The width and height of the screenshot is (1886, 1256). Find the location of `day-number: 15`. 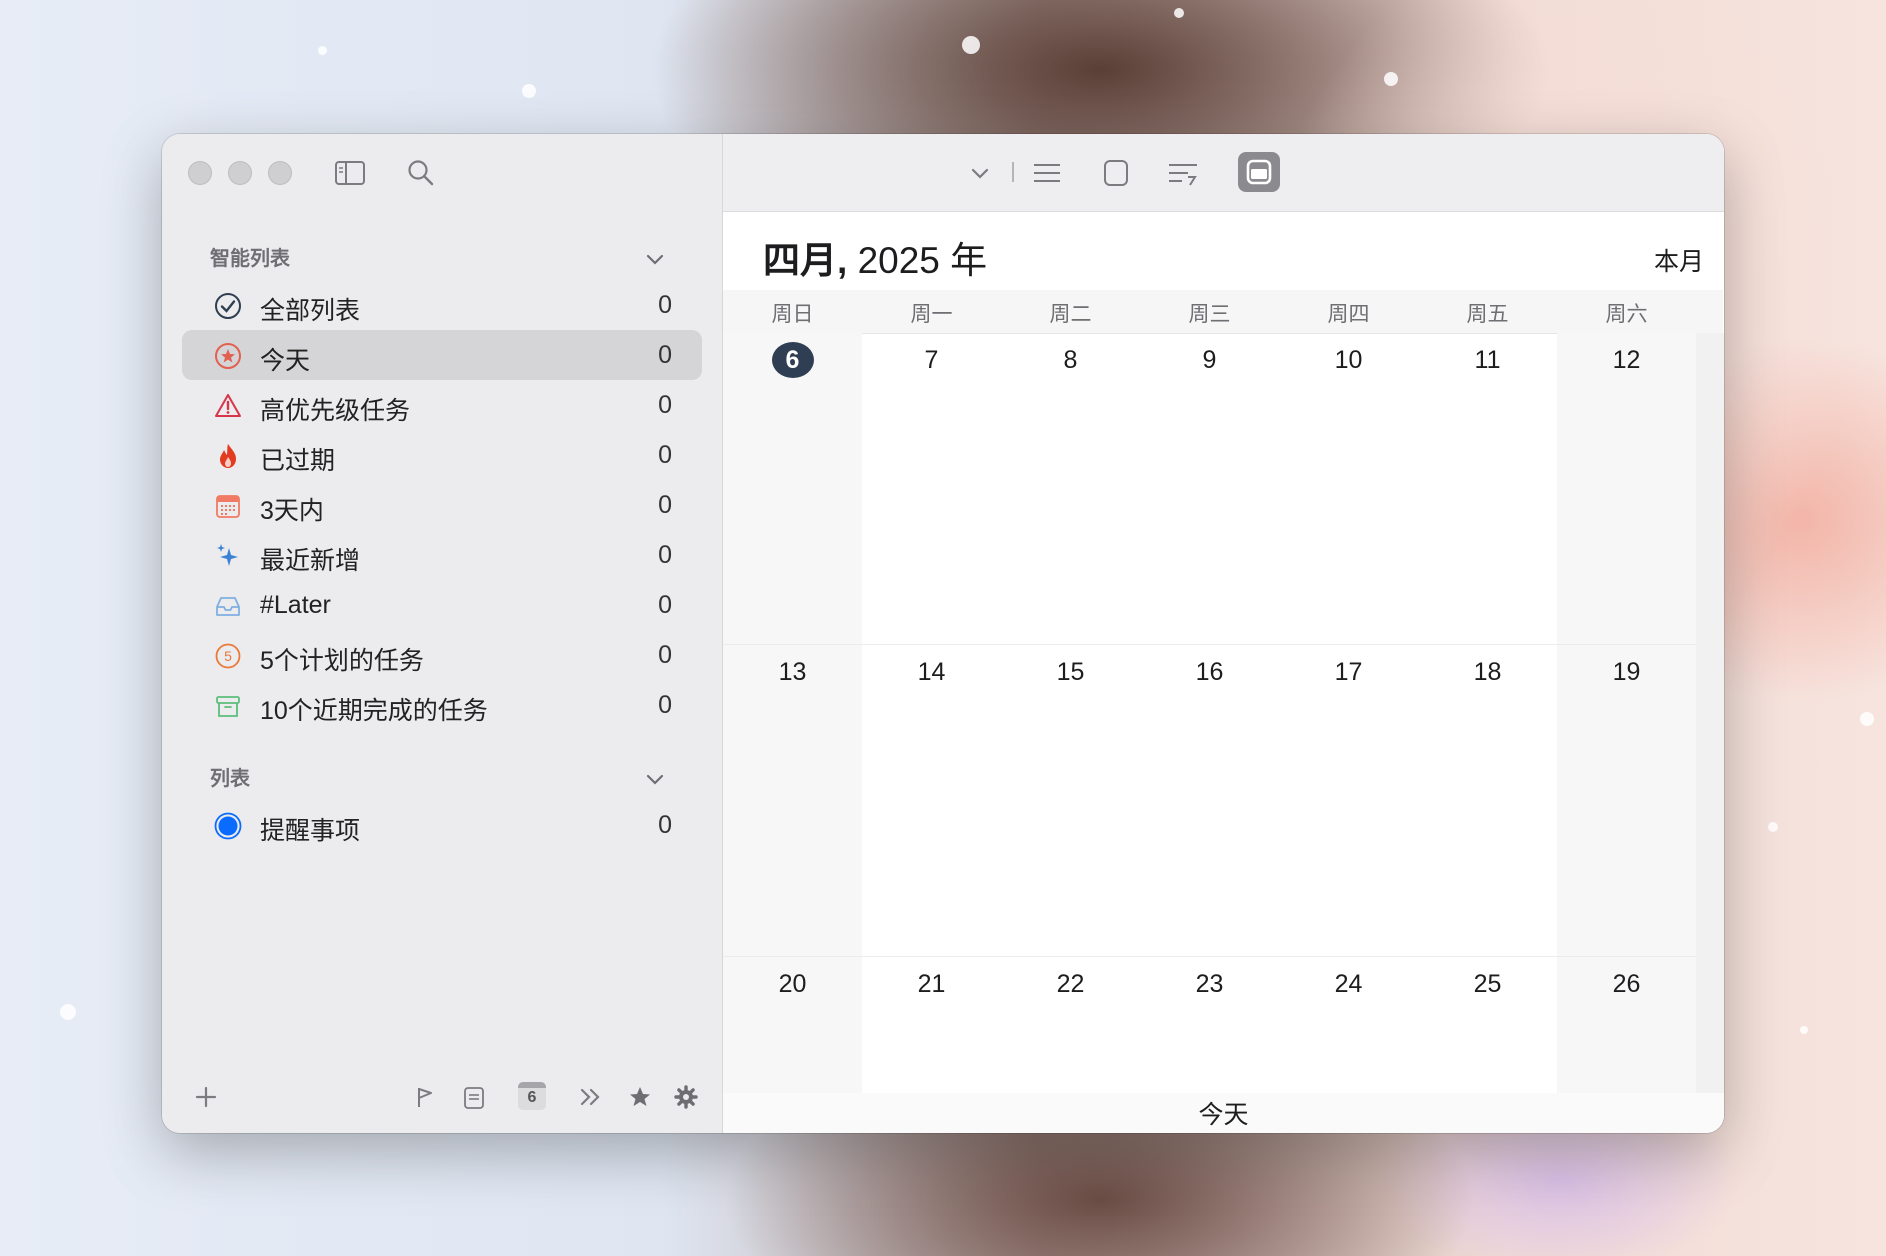

day-number: 15 is located at coordinates (1070, 672).